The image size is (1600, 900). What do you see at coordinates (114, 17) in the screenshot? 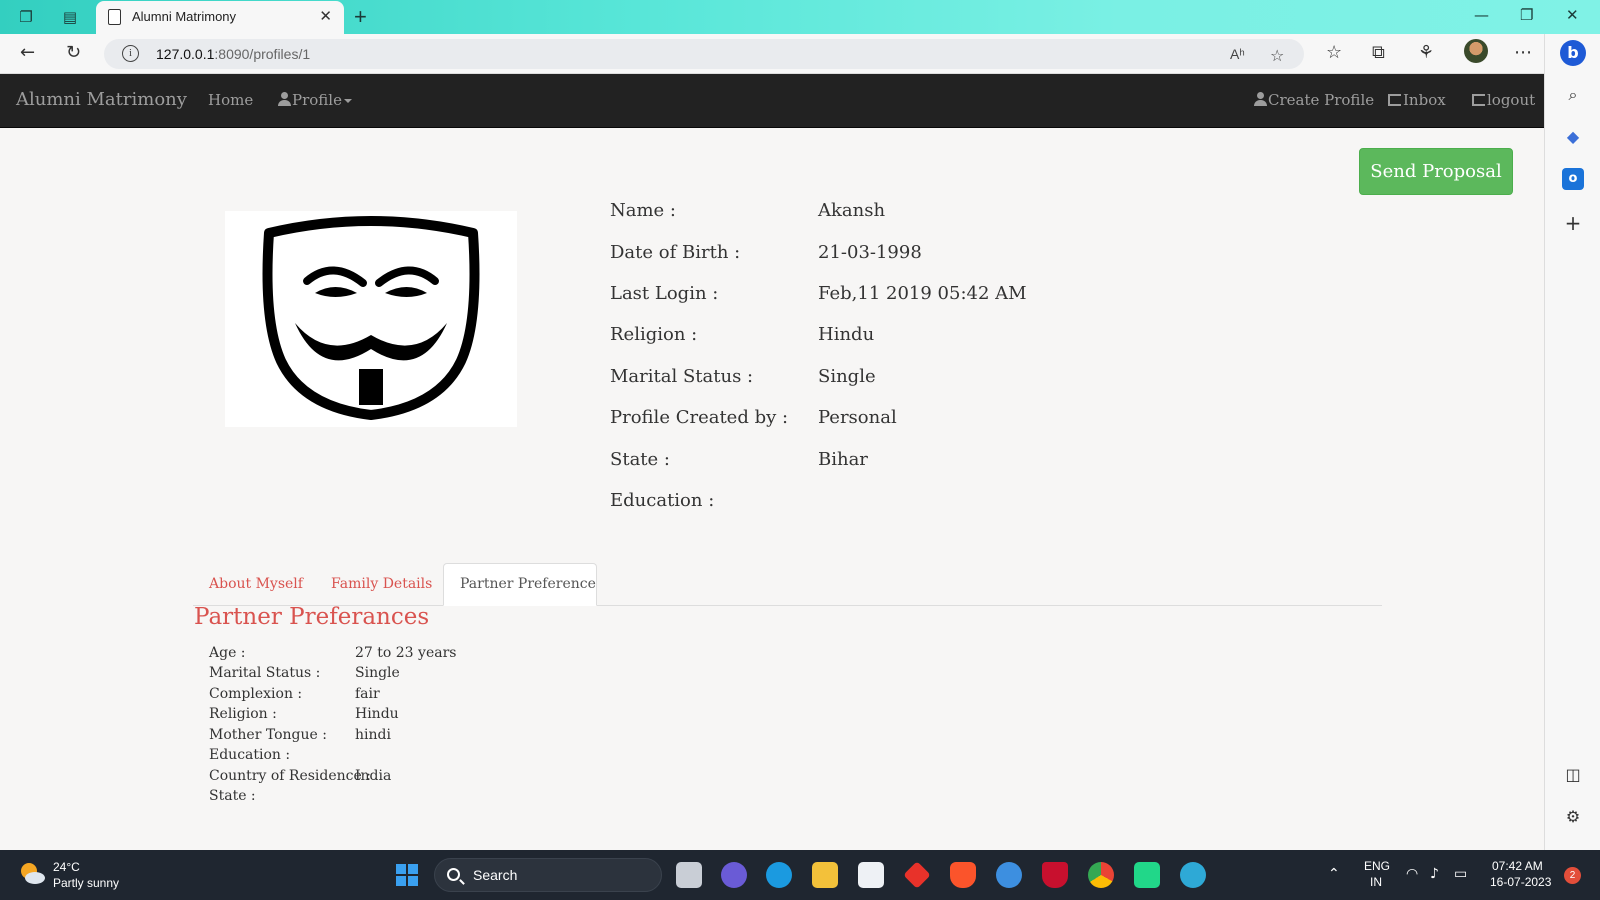
I see `page-icon` at bounding box center [114, 17].